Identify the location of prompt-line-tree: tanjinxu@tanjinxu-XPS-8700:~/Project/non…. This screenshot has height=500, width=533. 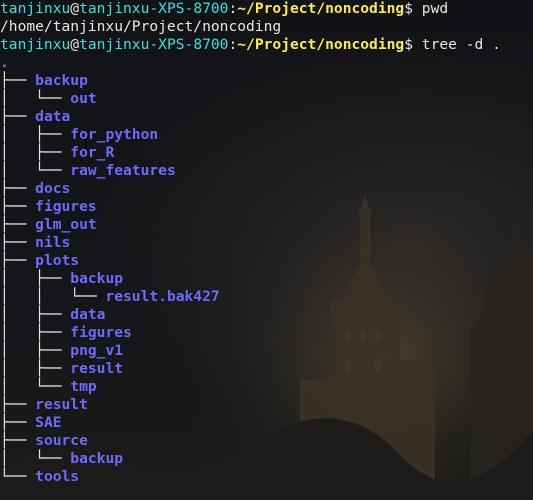
(266, 45).